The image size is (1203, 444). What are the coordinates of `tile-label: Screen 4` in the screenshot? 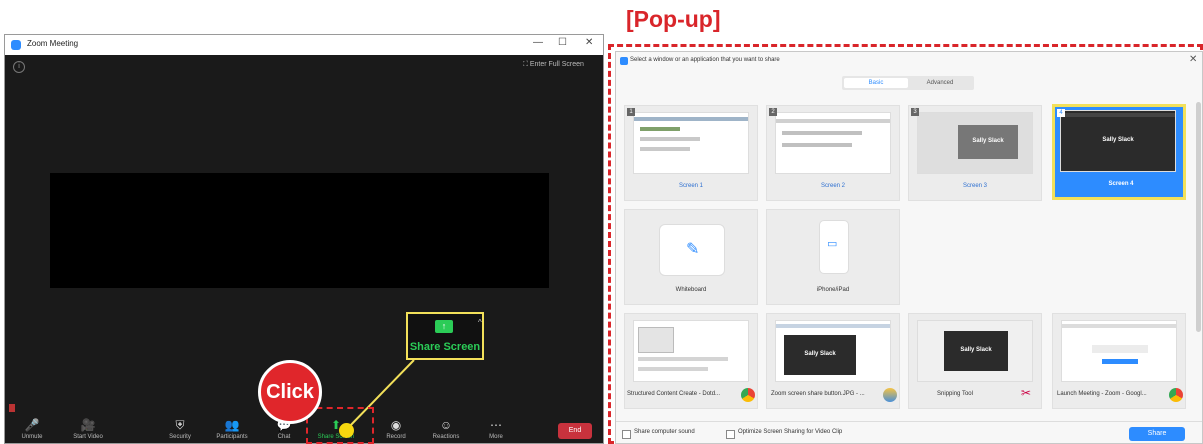 It's located at (1121, 184).